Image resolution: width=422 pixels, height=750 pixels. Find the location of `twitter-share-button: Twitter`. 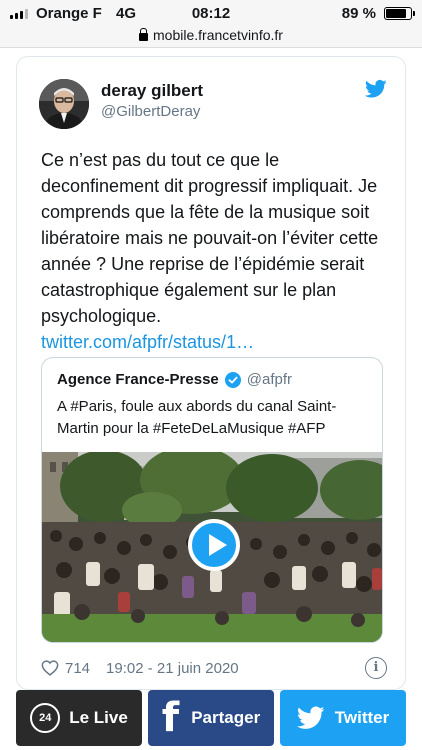

twitter-share-button: Twitter is located at coordinates (343, 718).